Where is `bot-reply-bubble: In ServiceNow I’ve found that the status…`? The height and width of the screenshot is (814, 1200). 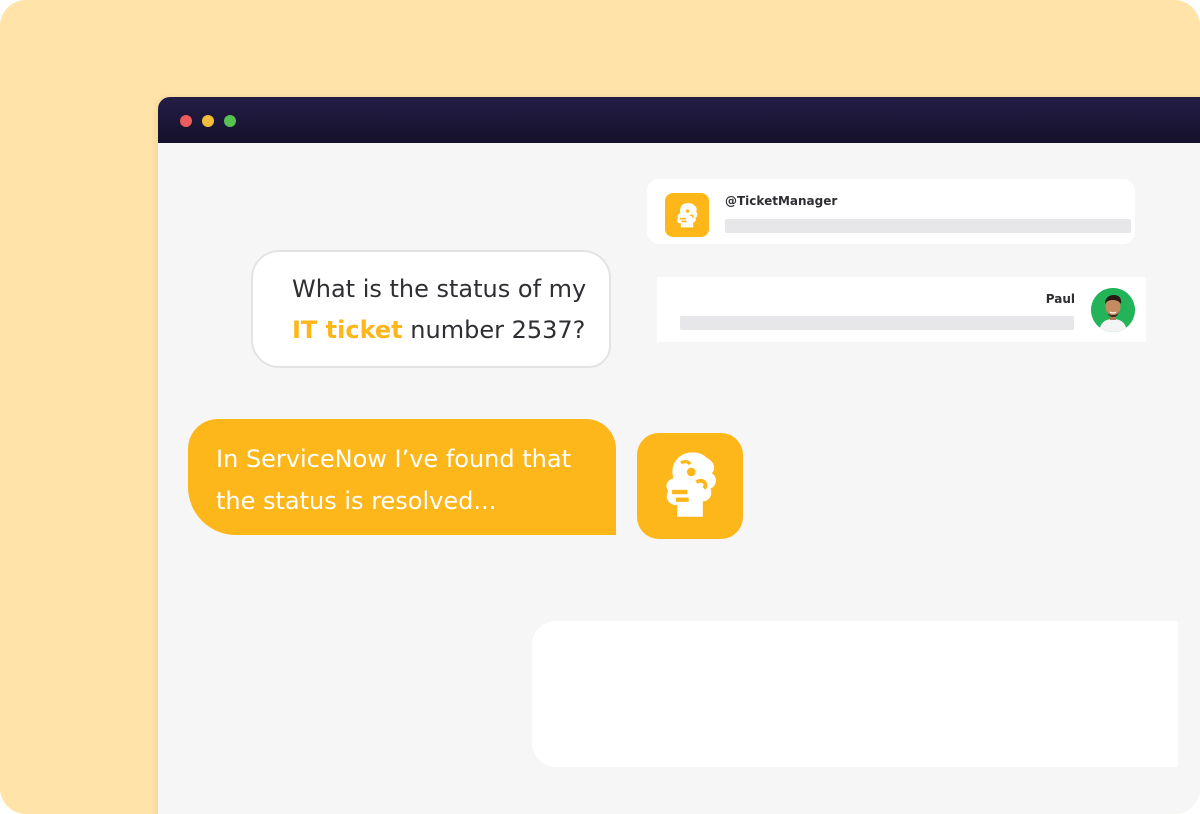 bot-reply-bubble: In ServiceNow I’ve found that the status… is located at coordinates (402, 477).